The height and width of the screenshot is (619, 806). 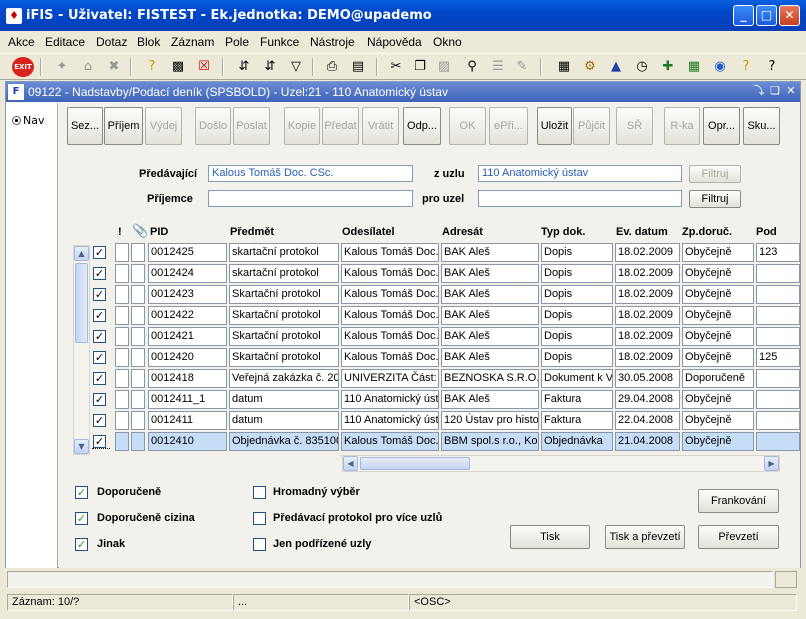 What do you see at coordinates (396, 67) in the screenshot?
I see `cut-icon: ✂` at bounding box center [396, 67].